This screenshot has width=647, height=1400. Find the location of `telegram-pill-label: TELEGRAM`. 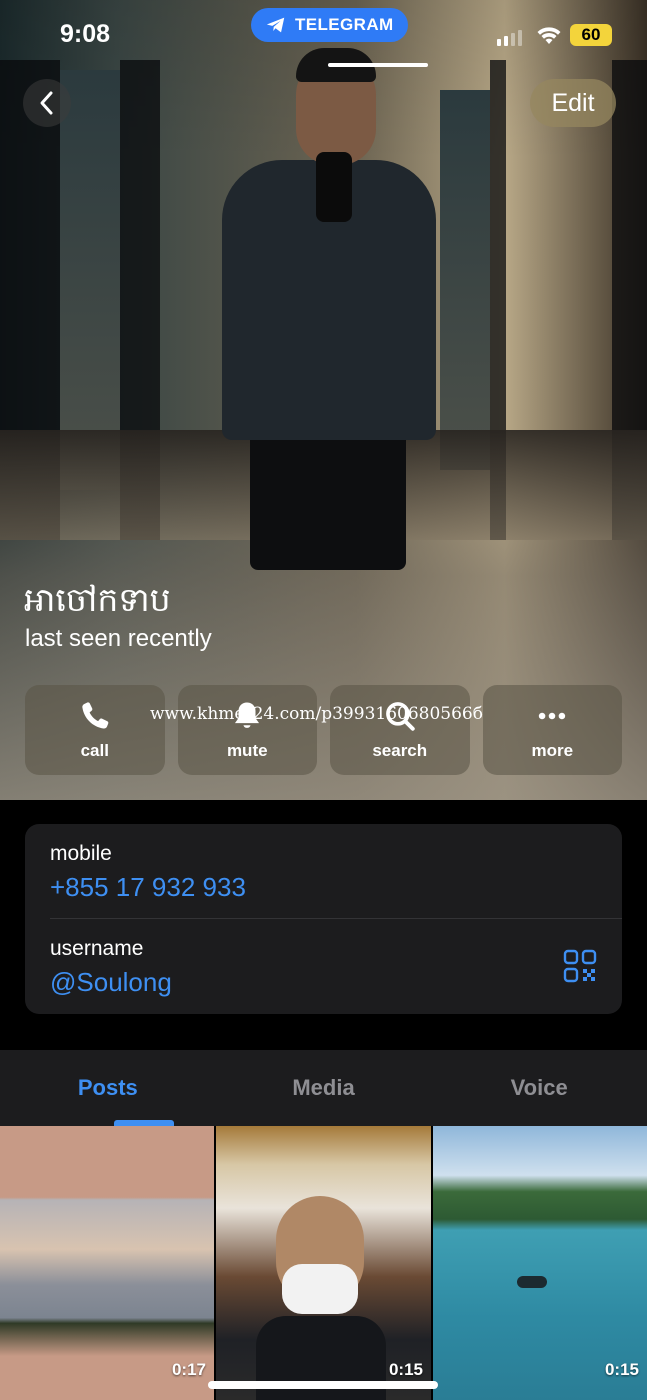

telegram-pill-label: TELEGRAM is located at coordinates (344, 24).